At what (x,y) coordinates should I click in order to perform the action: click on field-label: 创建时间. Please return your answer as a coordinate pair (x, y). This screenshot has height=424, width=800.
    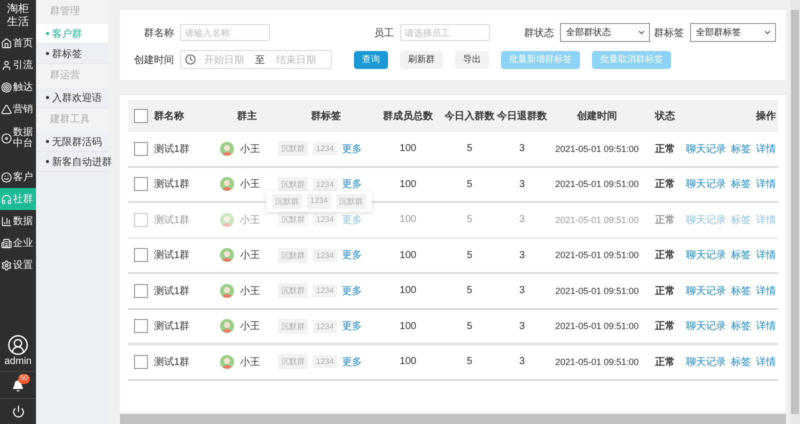
    Looking at the image, I should click on (154, 60).